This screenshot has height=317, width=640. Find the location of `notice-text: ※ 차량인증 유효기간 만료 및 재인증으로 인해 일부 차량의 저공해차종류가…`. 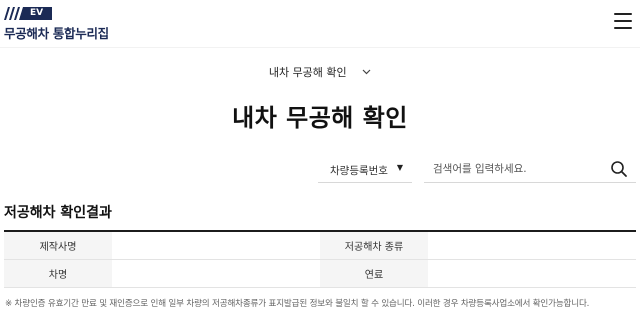

notice-text: ※ 차량인증 유효기간 만료 및 재인증으로 인해 일부 차량의 저공해차종류가… is located at coordinates (297, 304).